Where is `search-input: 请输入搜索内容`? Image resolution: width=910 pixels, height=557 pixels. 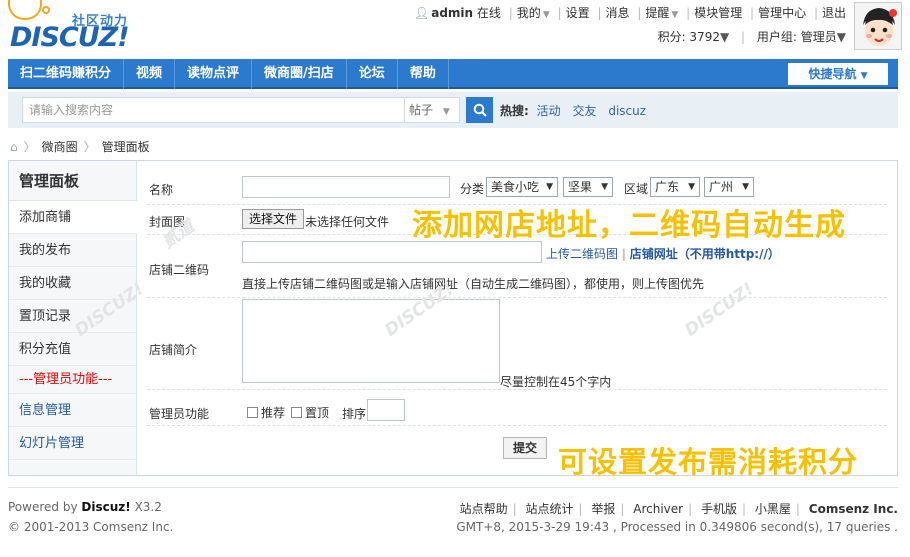 search-input: 请输入搜索内容 is located at coordinates (213, 110).